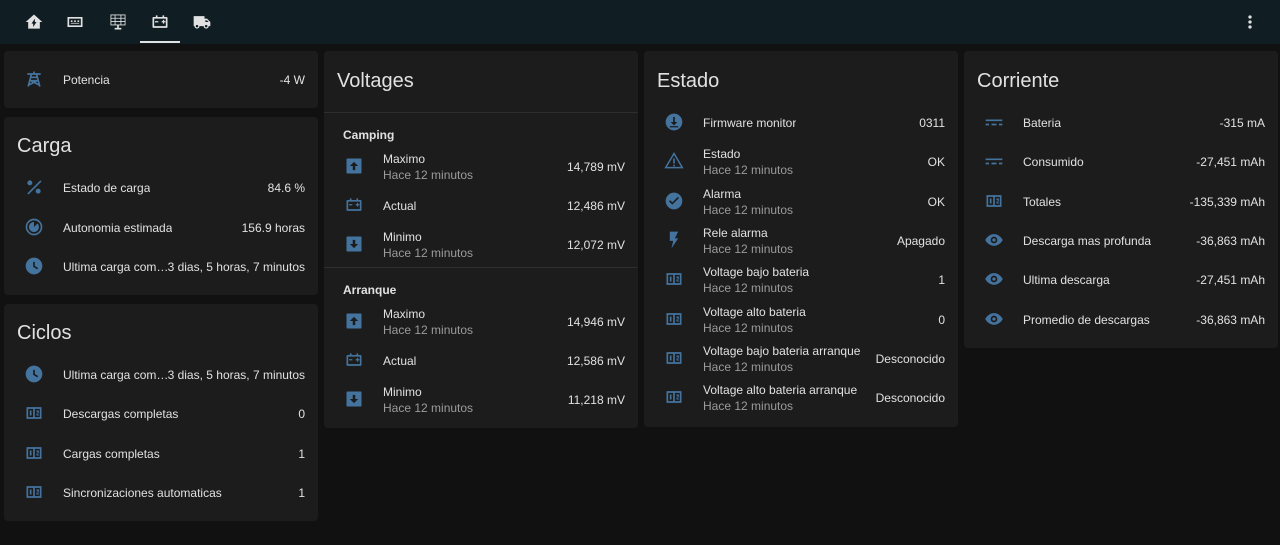 This screenshot has height=545, width=1280. Describe the element at coordinates (920, 241) in the screenshot. I see `row-value: Apagado` at that location.